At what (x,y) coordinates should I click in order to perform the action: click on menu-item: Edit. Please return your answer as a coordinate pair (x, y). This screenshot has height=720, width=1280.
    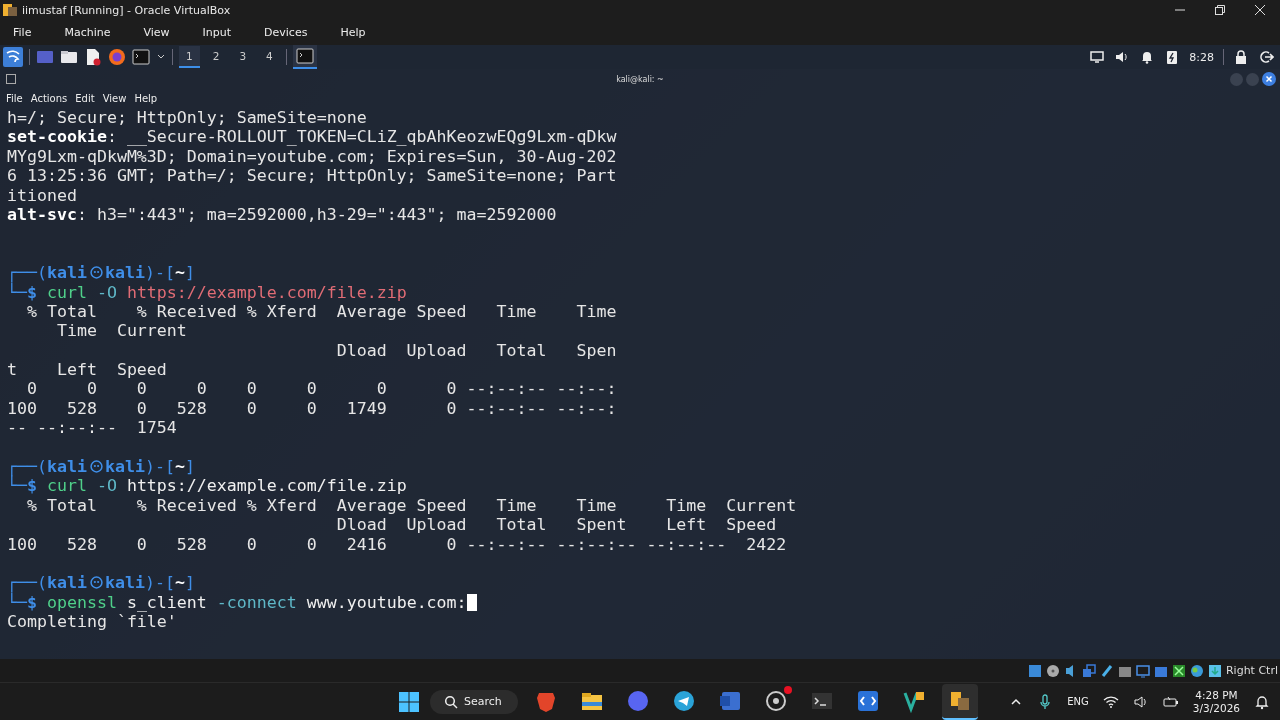
    Looking at the image, I should click on (85, 98).